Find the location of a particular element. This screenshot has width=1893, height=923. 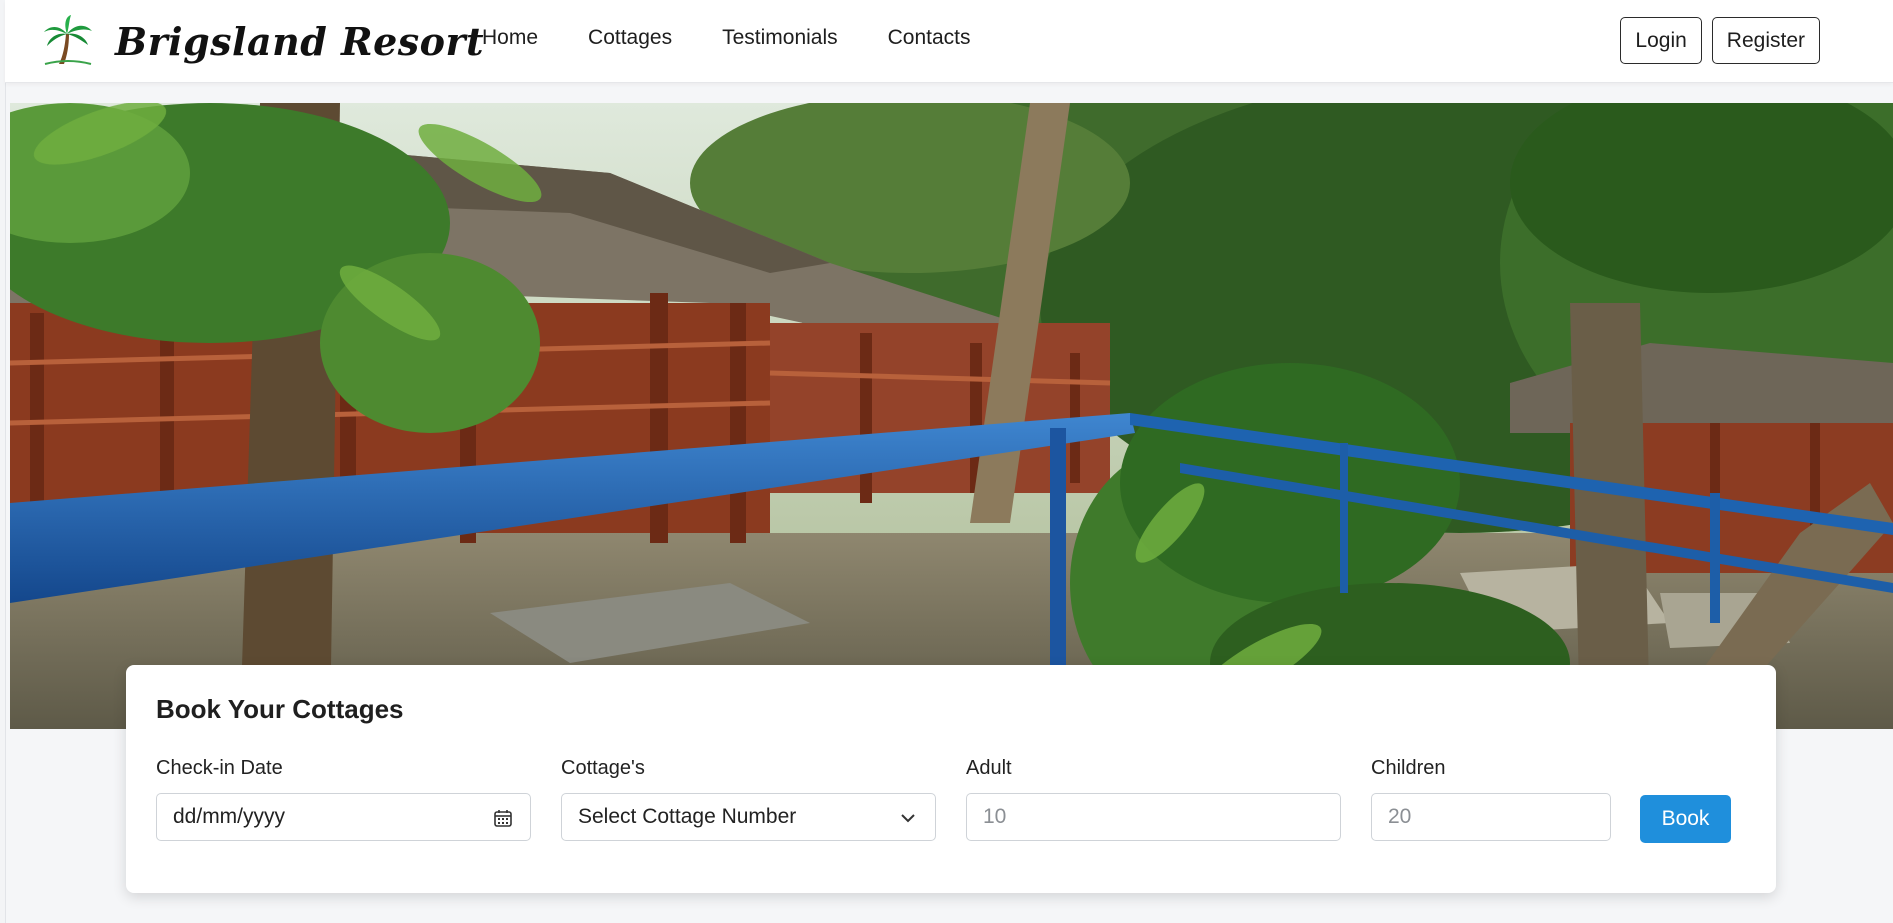

auth-buttons: Login Register is located at coordinates (1720, 40).